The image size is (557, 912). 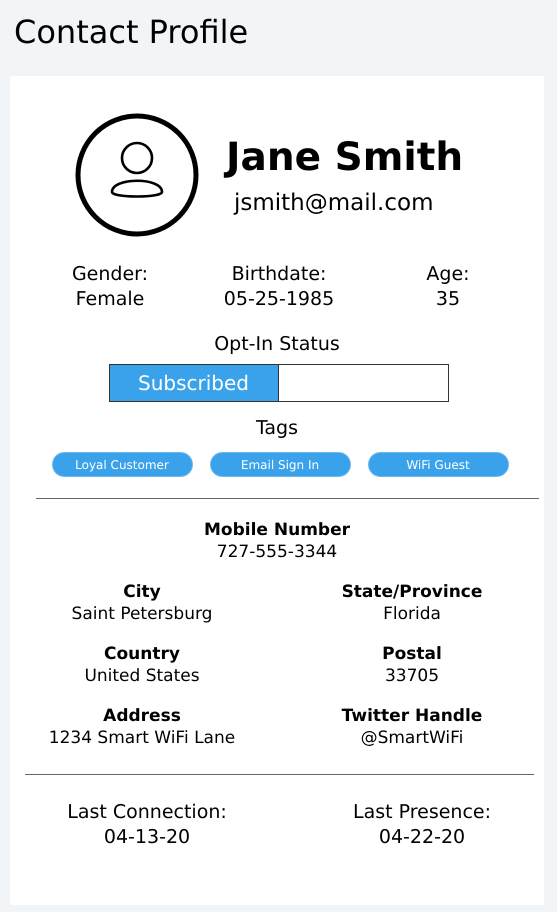 What do you see at coordinates (142, 738) in the screenshot?
I see `detail-value: 1234 Smart WiFi Lane` at bounding box center [142, 738].